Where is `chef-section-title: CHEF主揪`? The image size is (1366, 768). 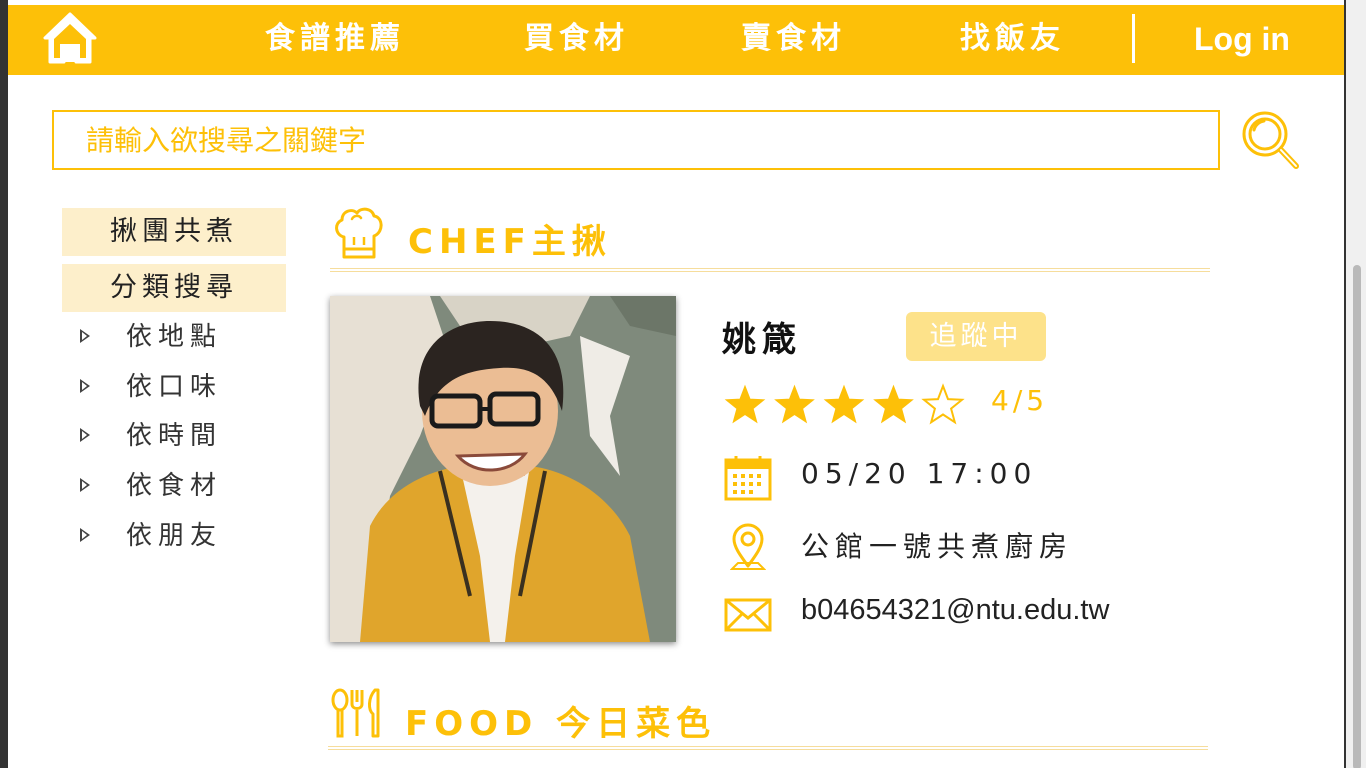
chef-section-title: CHEF主揪 is located at coordinates (510, 242).